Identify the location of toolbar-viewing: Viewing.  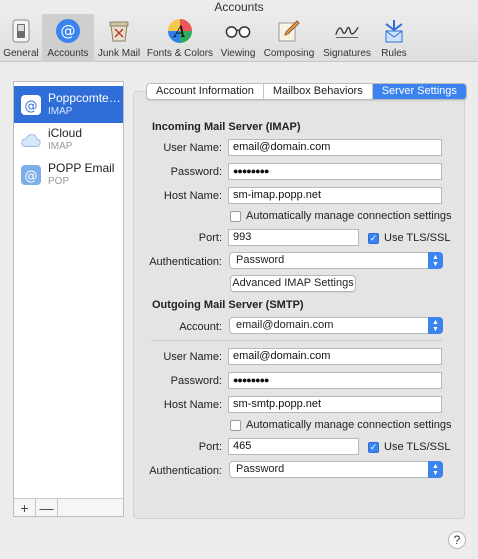
(238, 38).